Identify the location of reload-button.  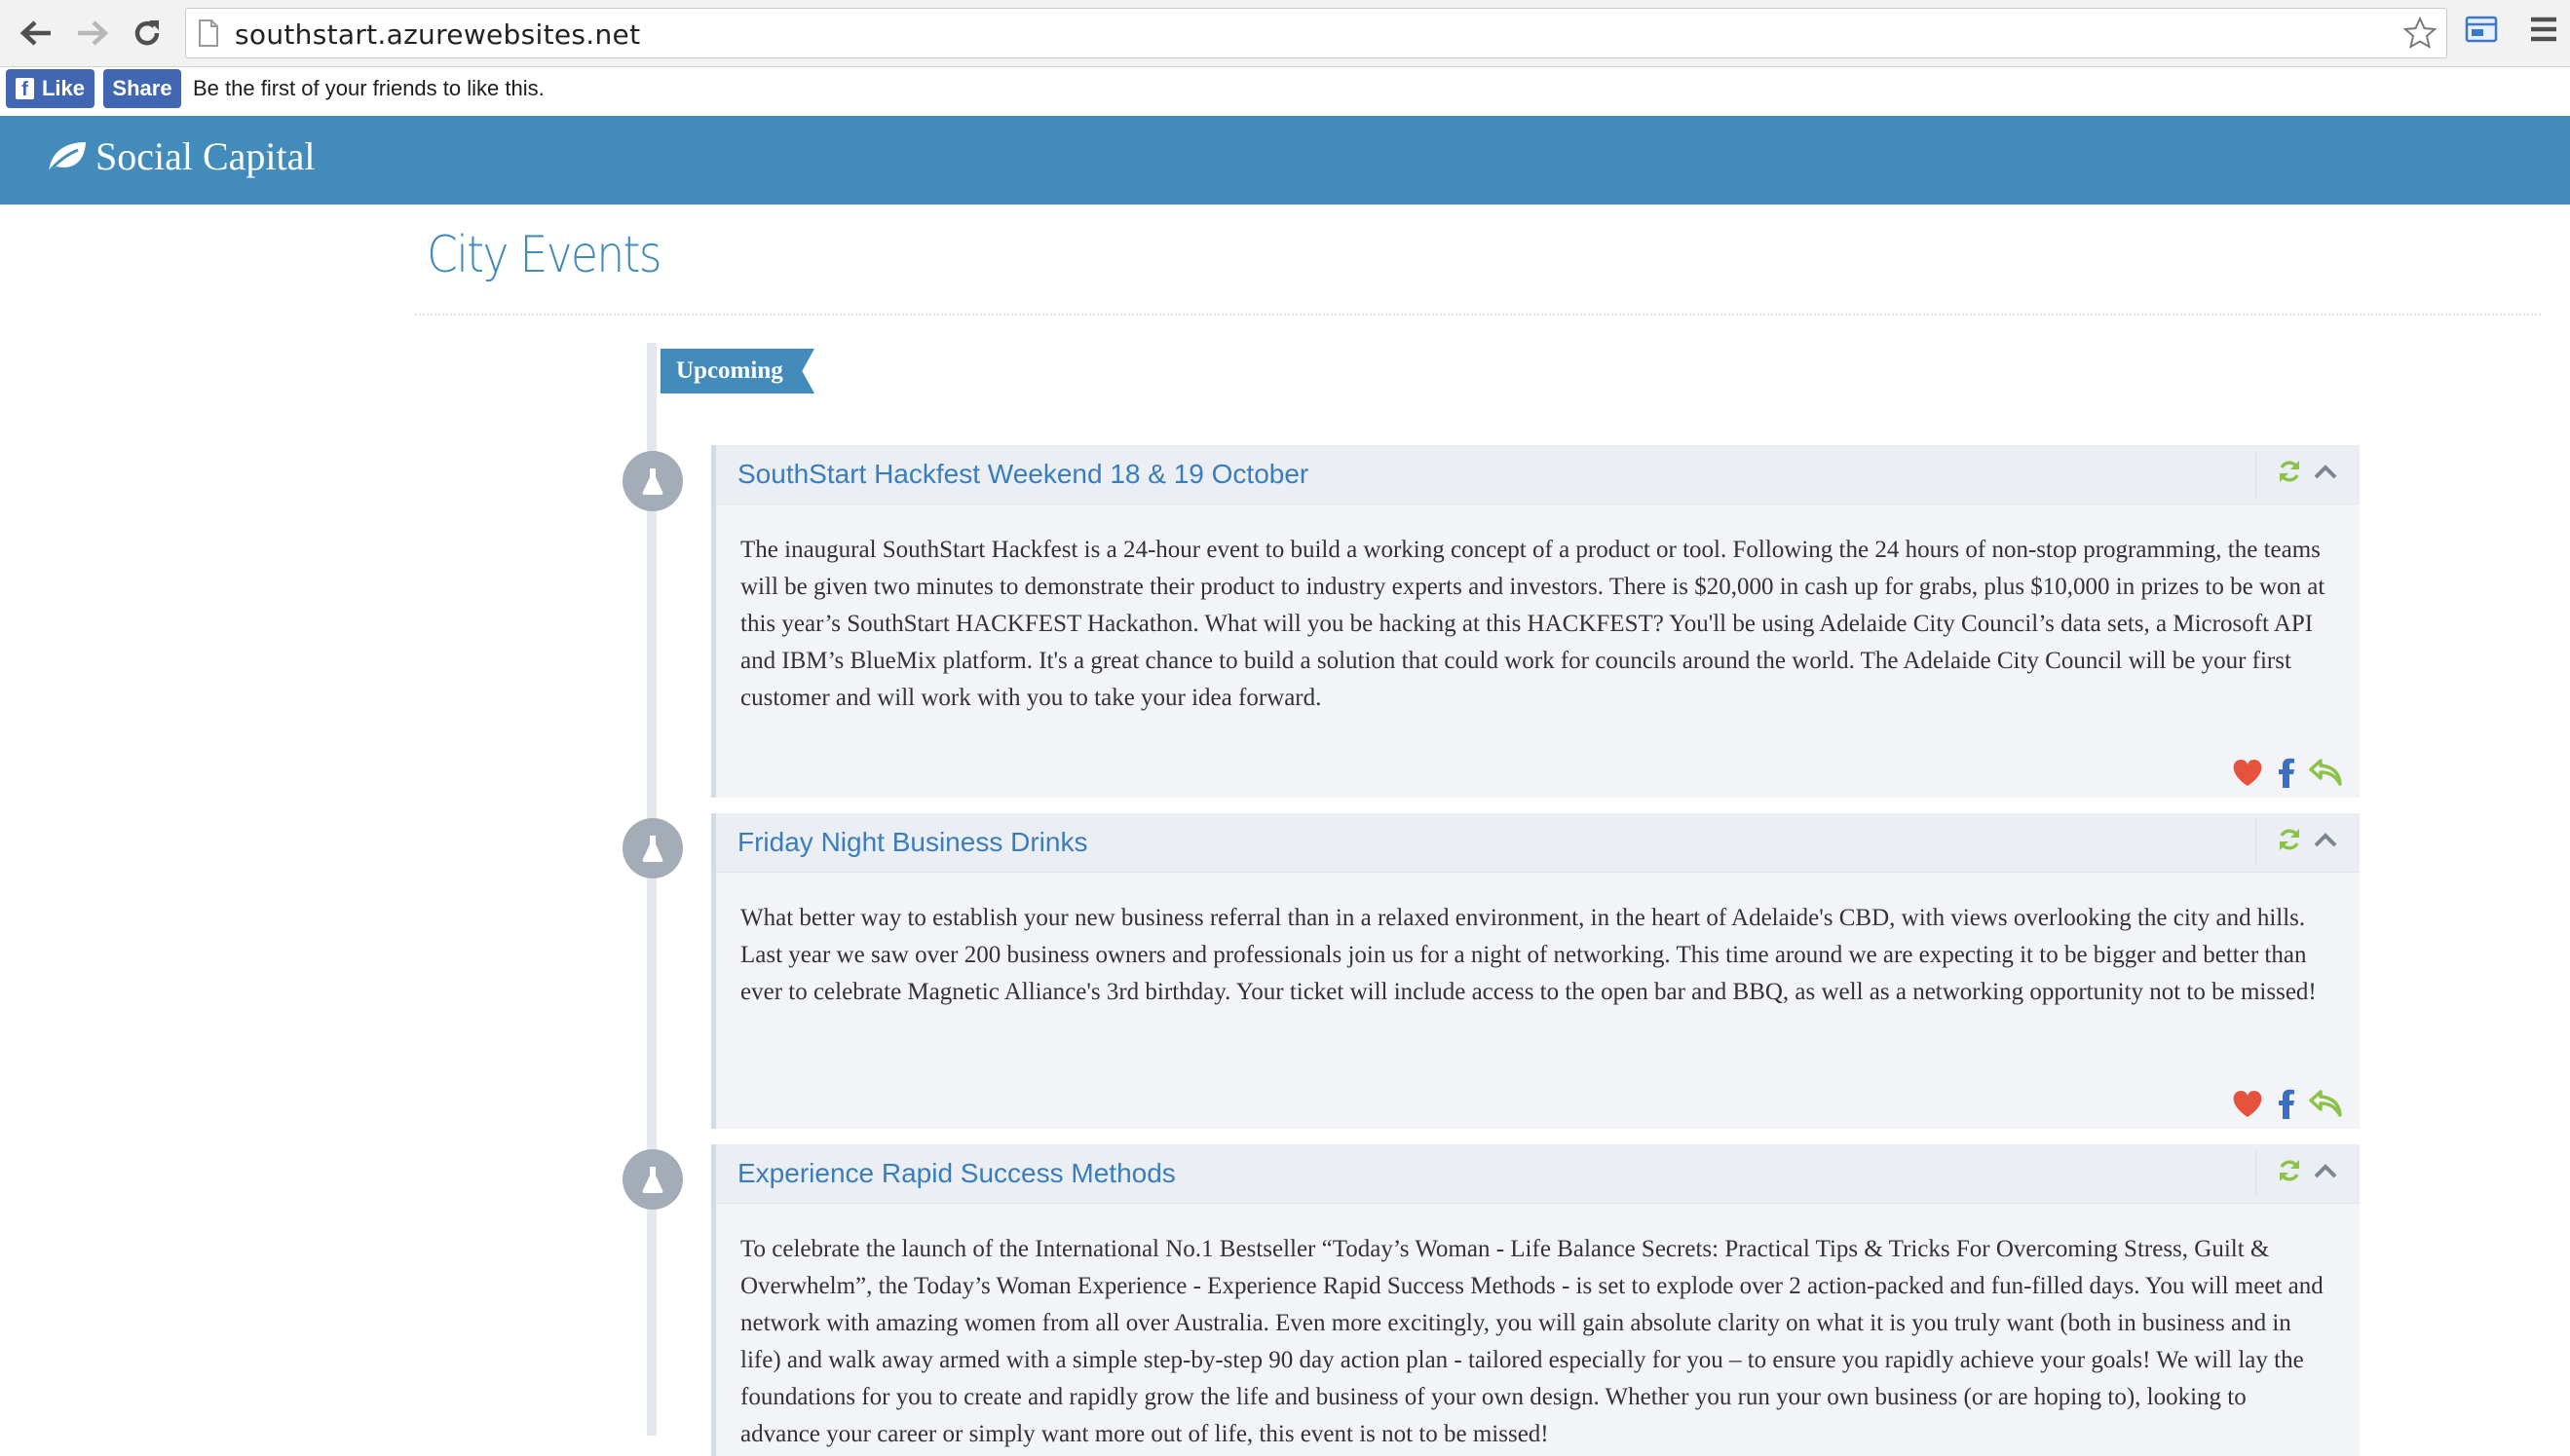
(147, 33).